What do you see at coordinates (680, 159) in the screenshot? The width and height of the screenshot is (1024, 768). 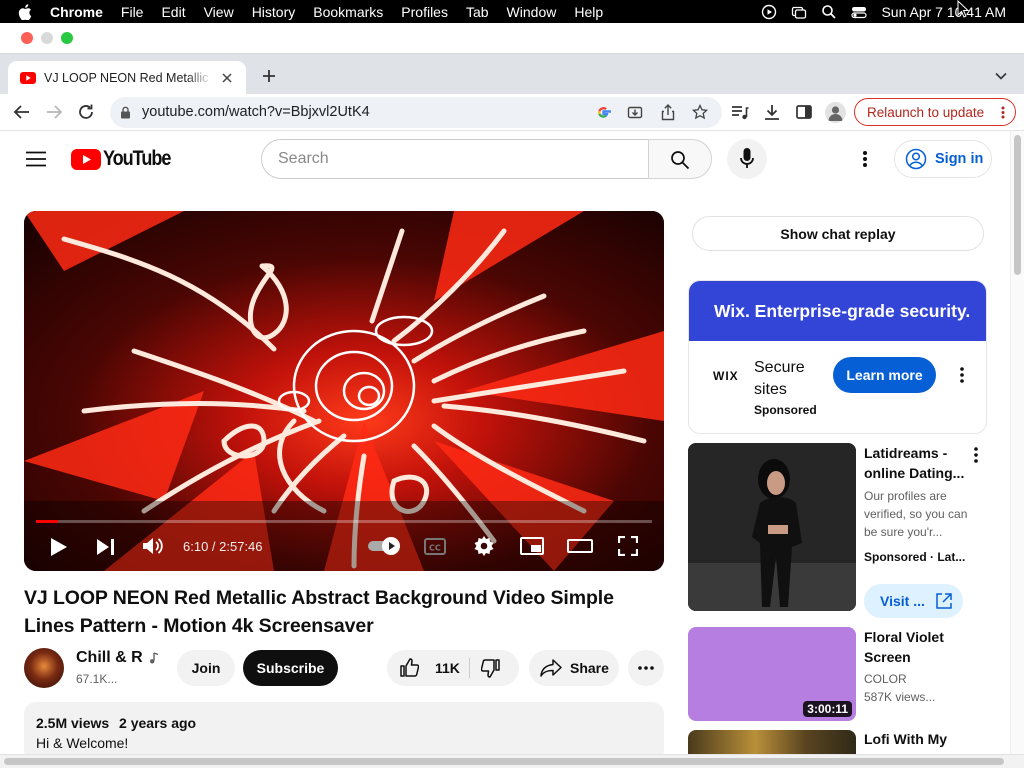 I see `search-button` at bounding box center [680, 159].